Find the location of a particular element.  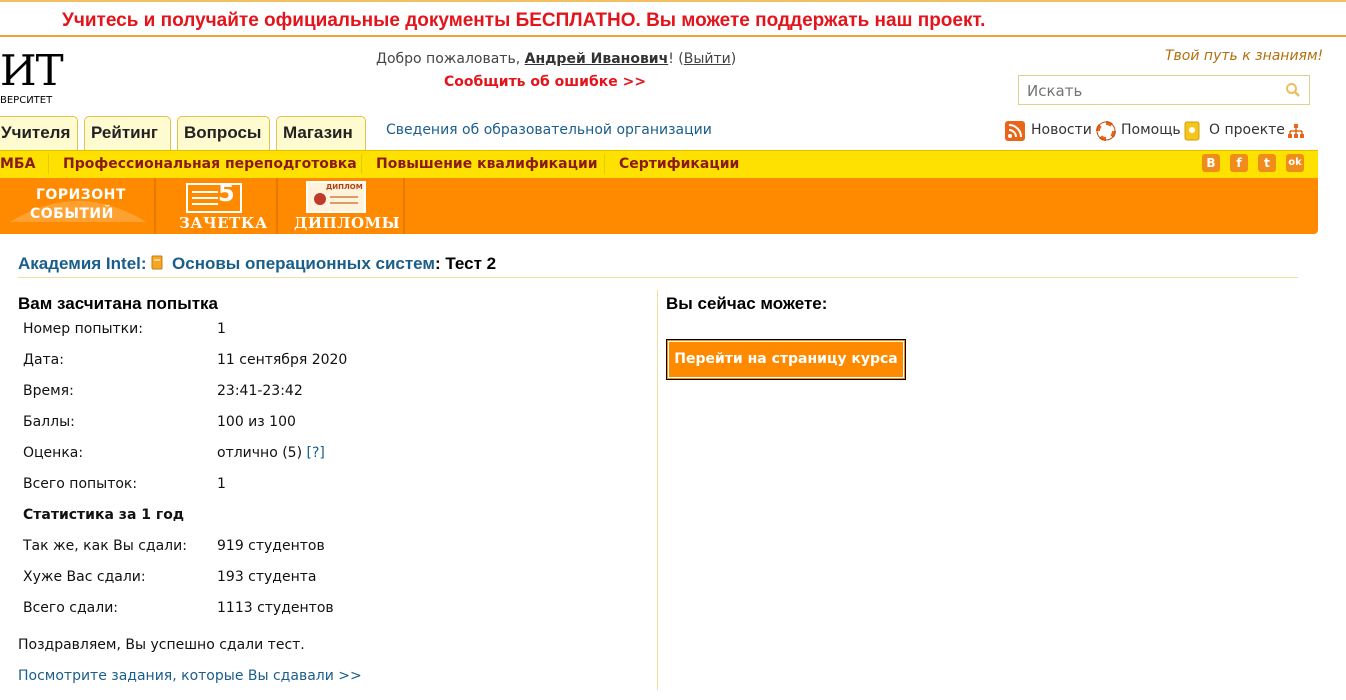

news-link: Новости is located at coordinates (1061, 130).